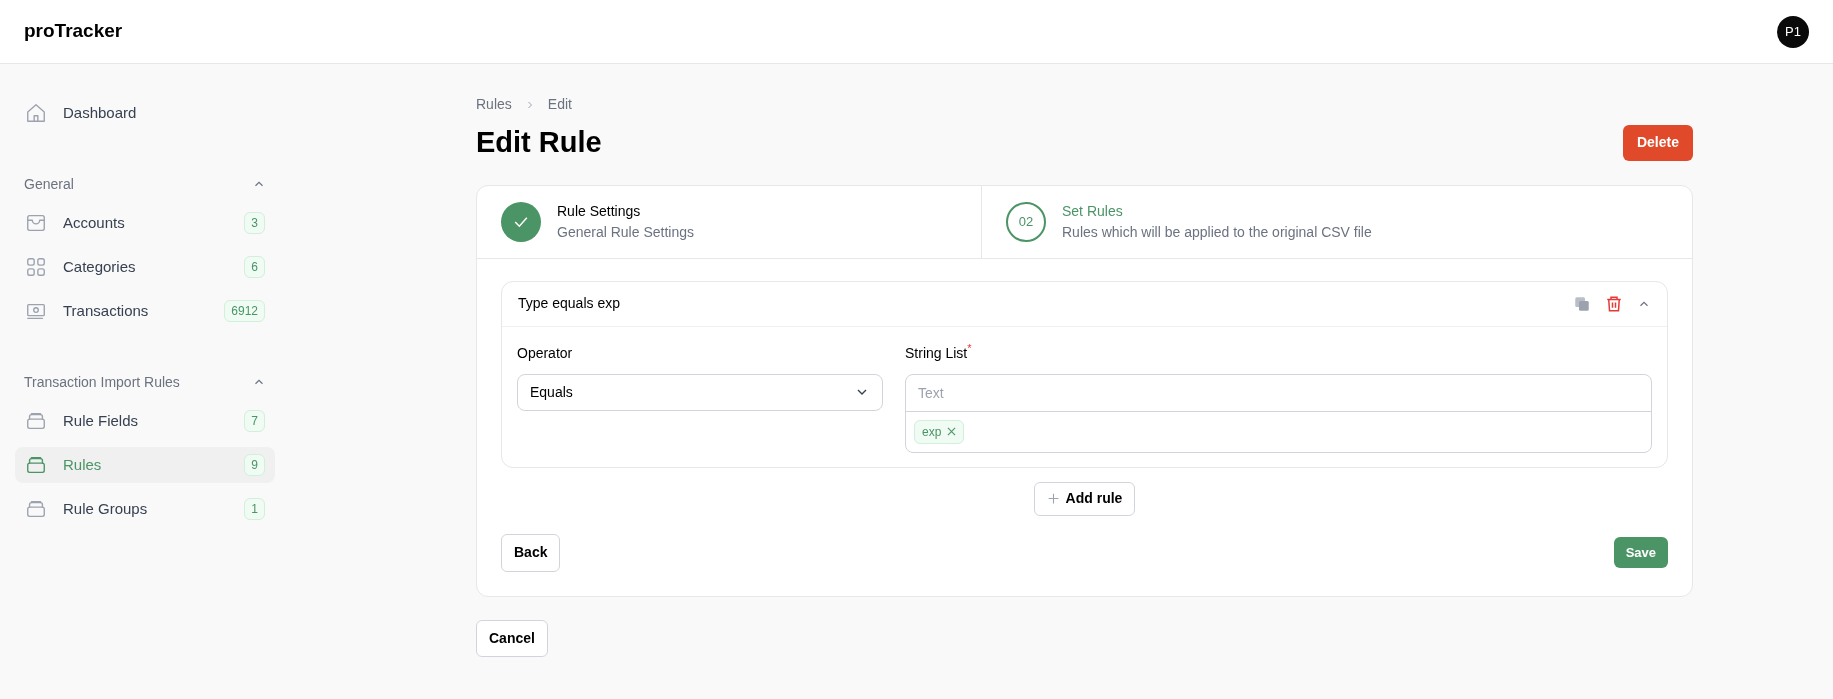 Image resolution: width=1833 pixels, height=699 pixels. I want to click on section-heading: Transaction Import Rules, so click(102, 382).